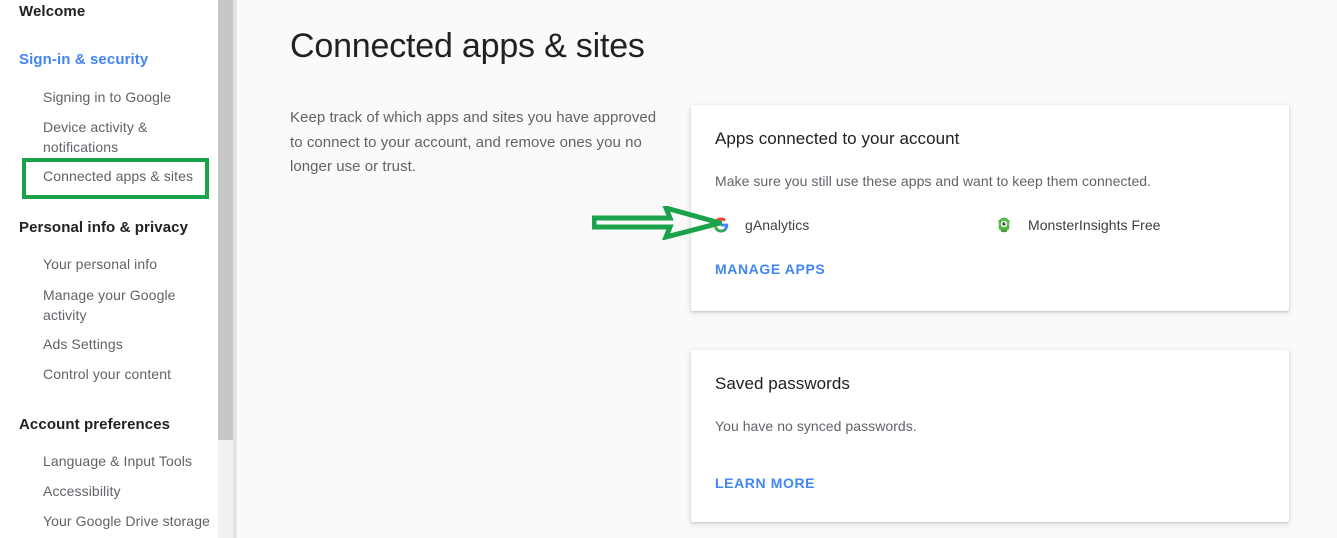 This screenshot has width=1337, height=538. Describe the element at coordinates (777, 225) in the screenshot. I see `app-name: gAnalytics` at that location.